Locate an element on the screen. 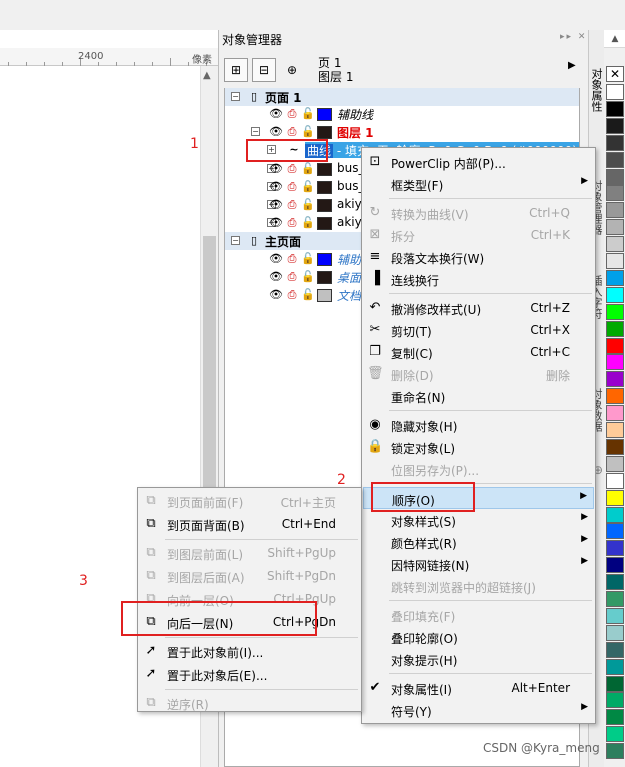 The height and width of the screenshot is (767, 625). edit-across-layers-button: ⊟ is located at coordinates (264, 70).